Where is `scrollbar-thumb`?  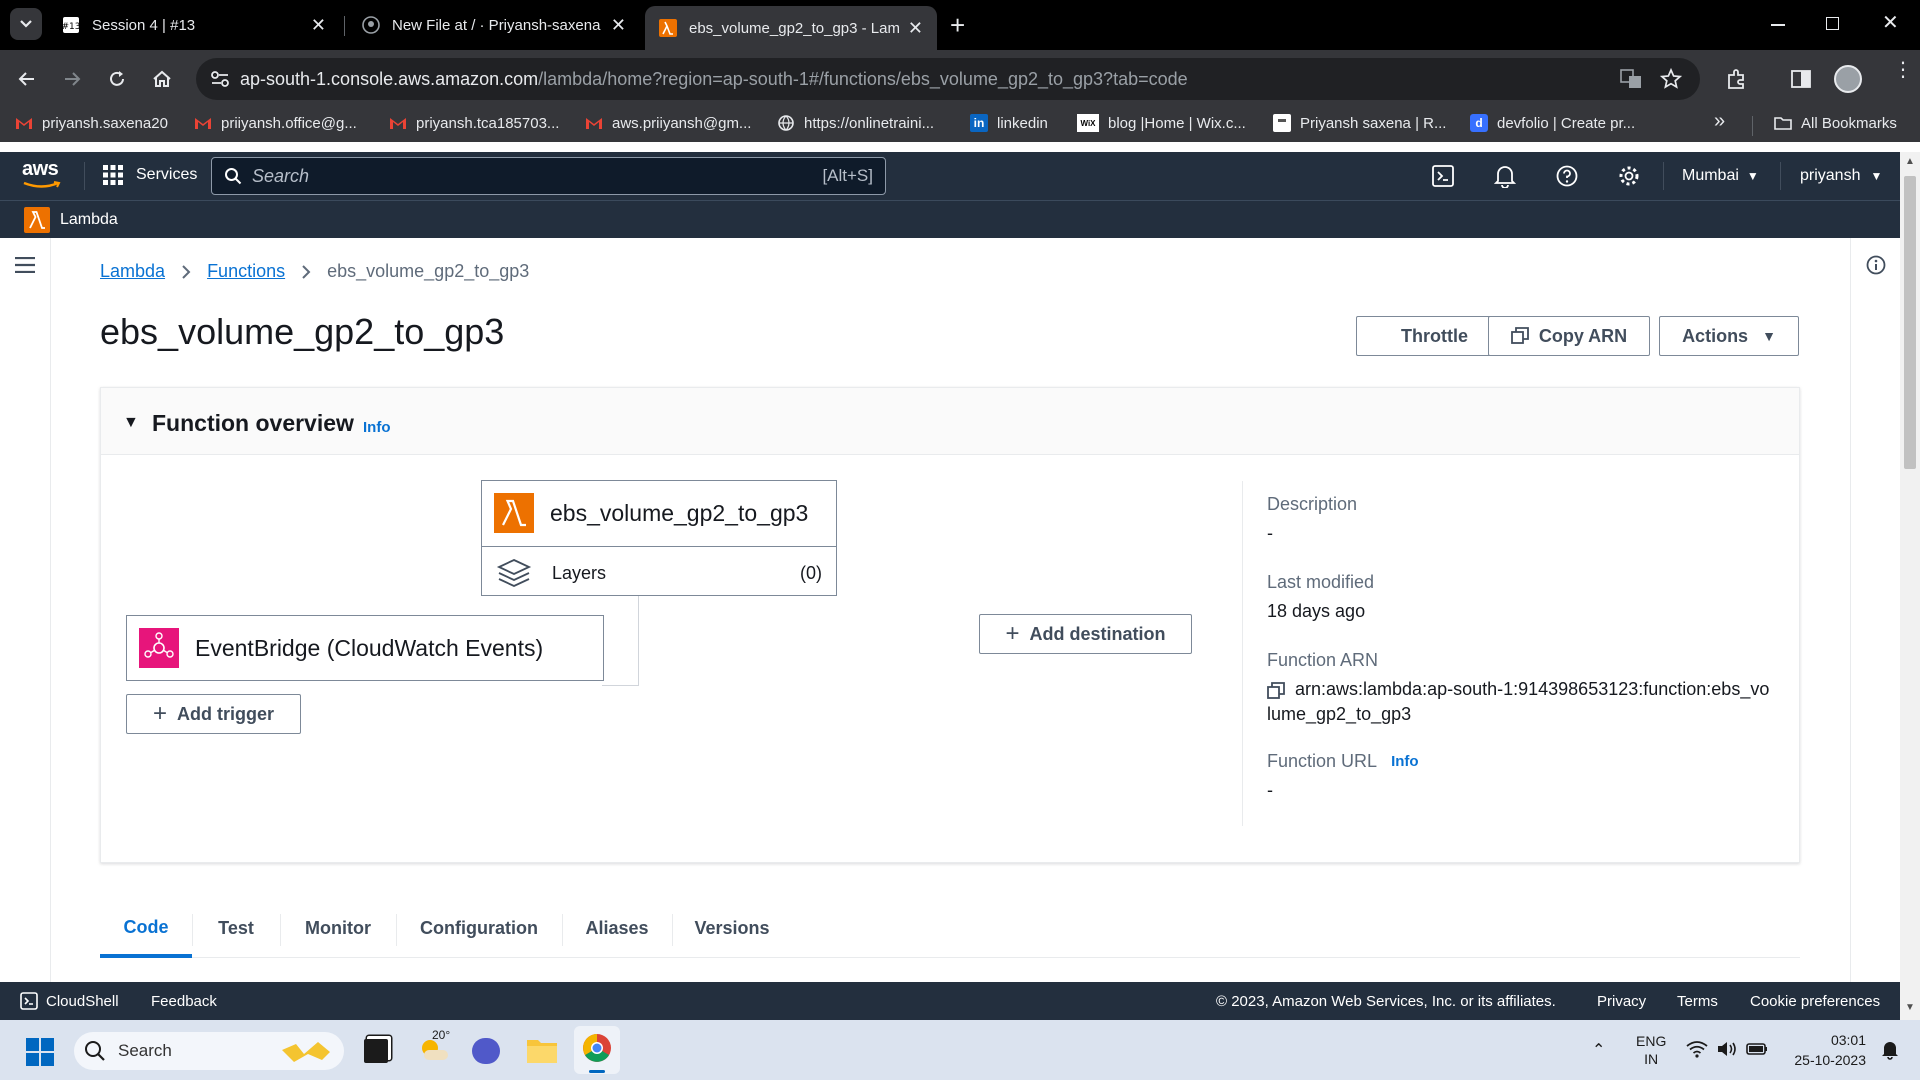
scrollbar-thumb is located at coordinates (1910, 322).